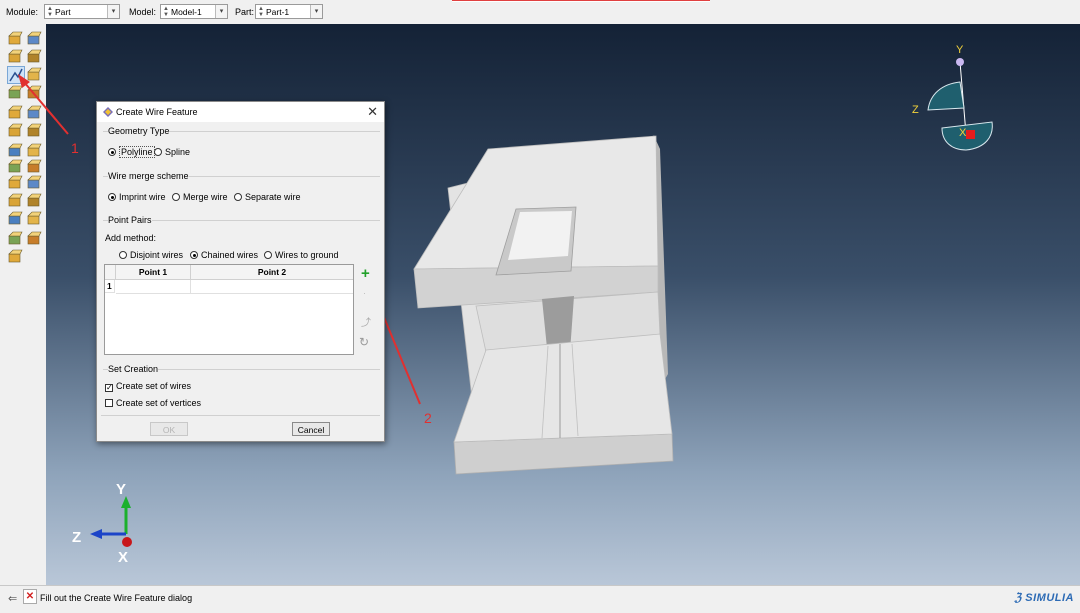 This screenshot has width=1080, height=613. I want to click on set-manager-icon, so click(15, 200).